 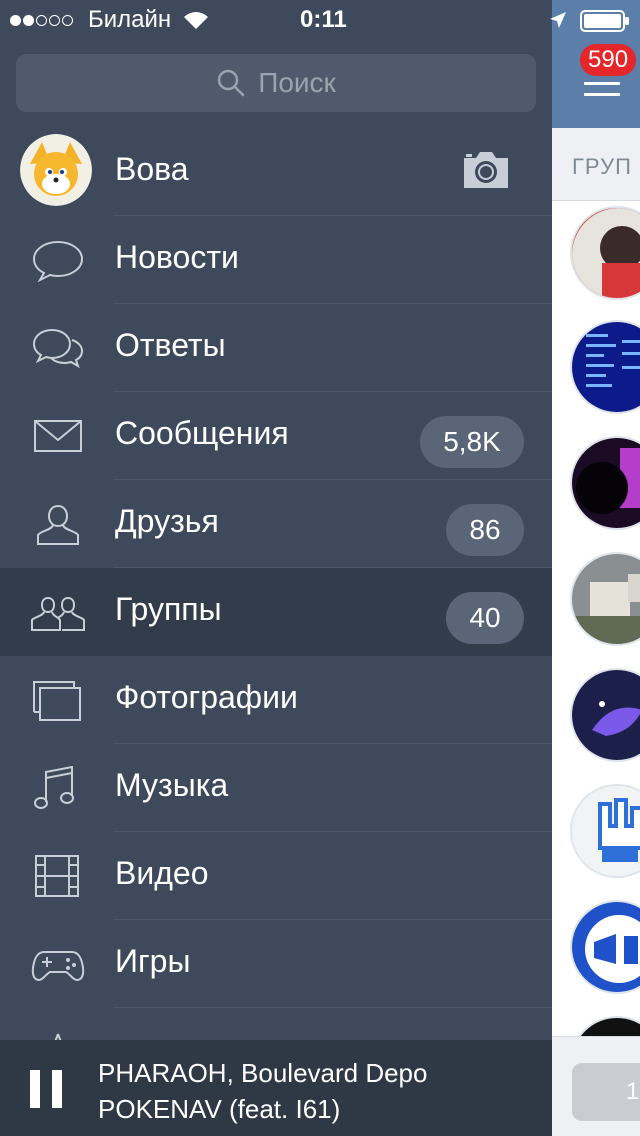 What do you see at coordinates (231, 83) in the screenshot?
I see `search-icon` at bounding box center [231, 83].